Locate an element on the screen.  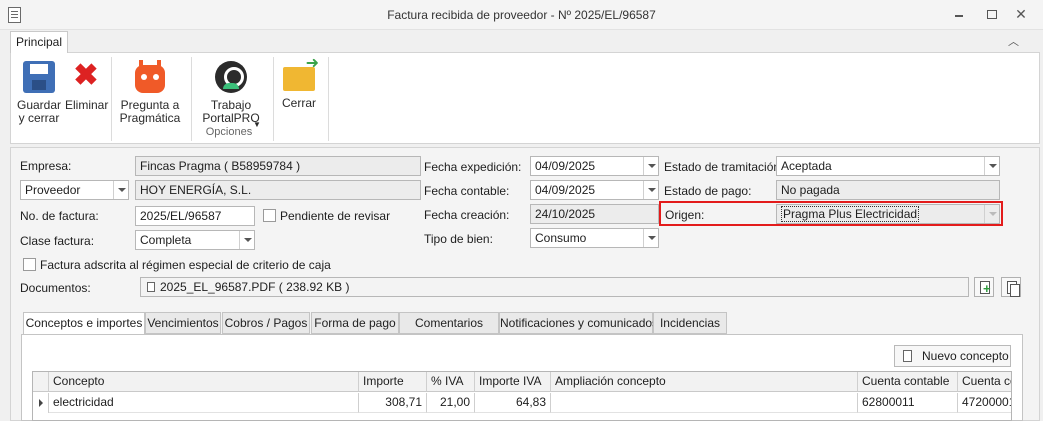
cell-importe-iva: 64,83 is located at coordinates (513, 403).